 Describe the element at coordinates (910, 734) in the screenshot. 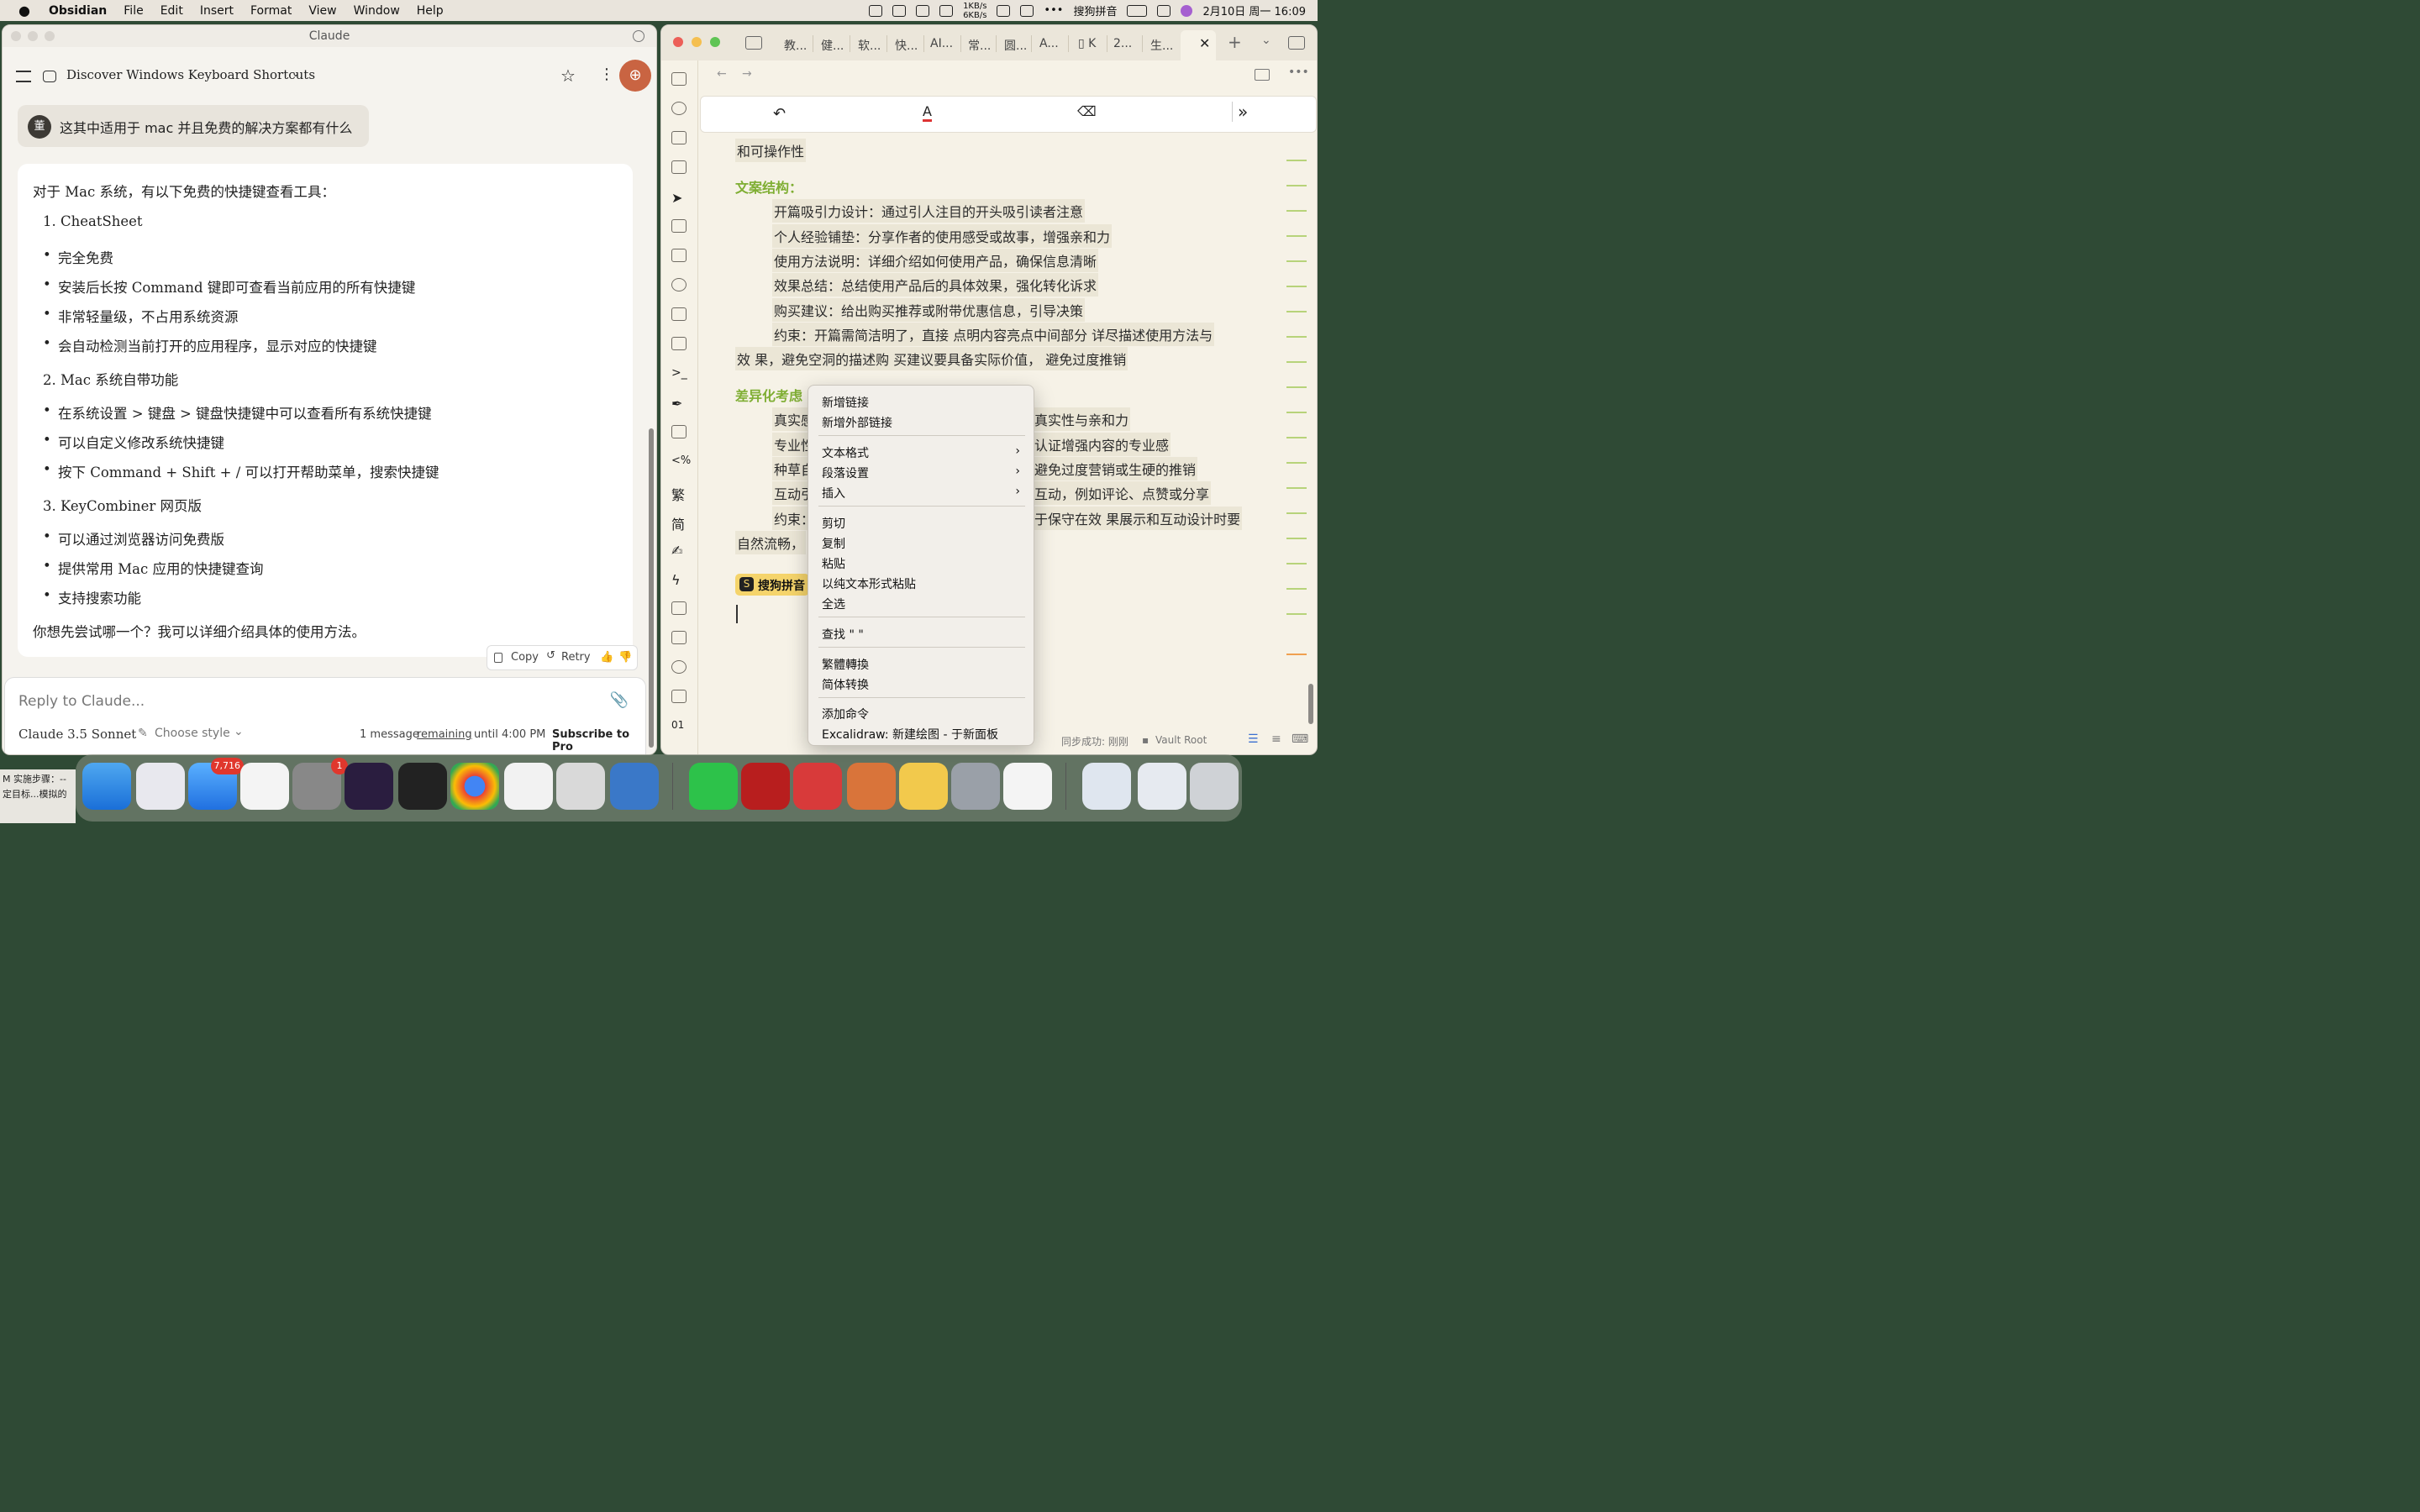

I see `menu-item-excalidraw: Excalidraw: 新建绘图 - 于新面板` at that location.